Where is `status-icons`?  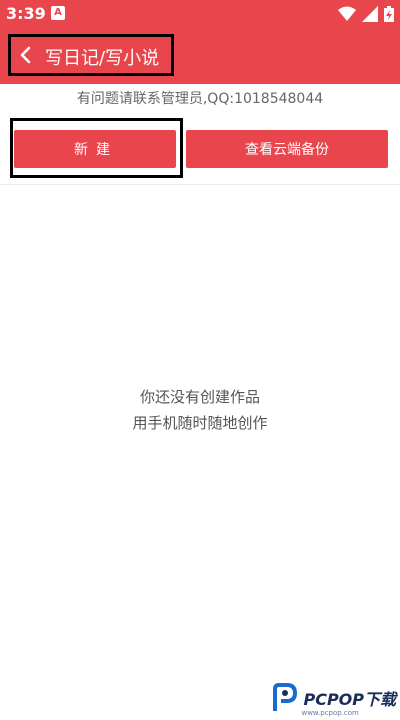
status-icons is located at coordinates (366, 14).